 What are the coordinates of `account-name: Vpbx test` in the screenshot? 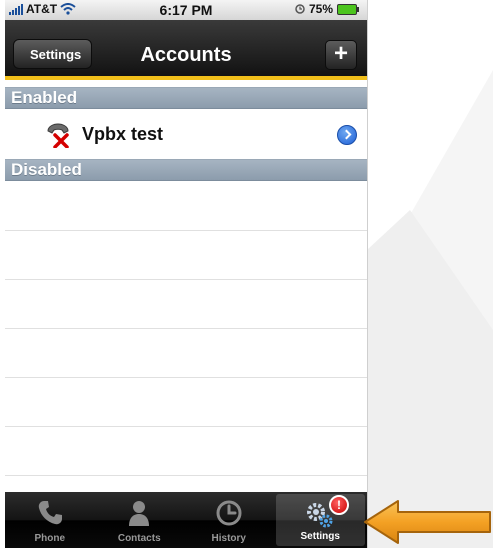 It's located at (123, 134).